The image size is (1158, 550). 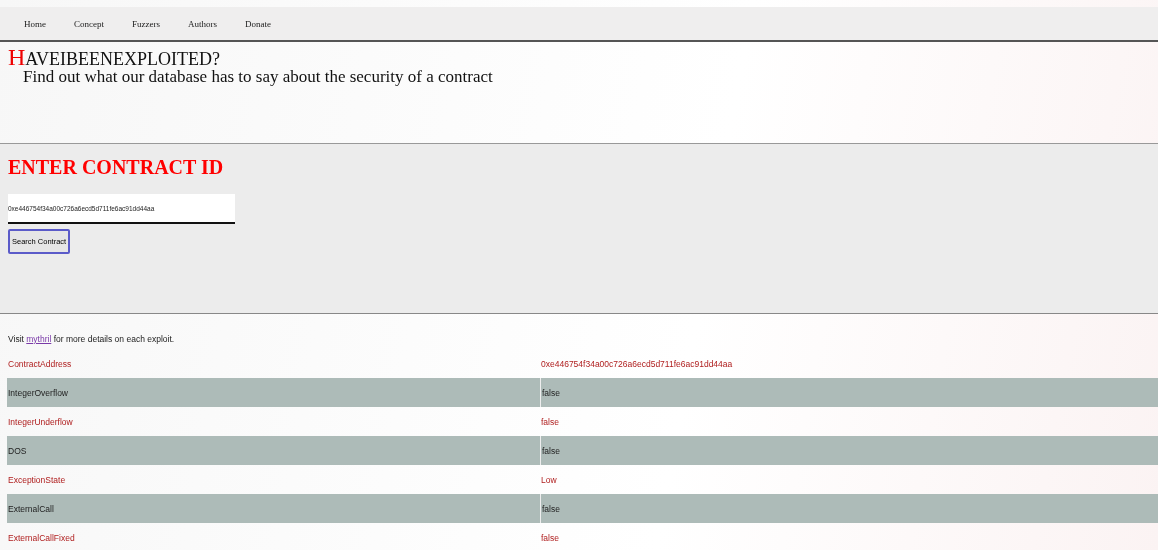 I want to click on table-cell-text: ExceptionState, so click(x=37, y=480).